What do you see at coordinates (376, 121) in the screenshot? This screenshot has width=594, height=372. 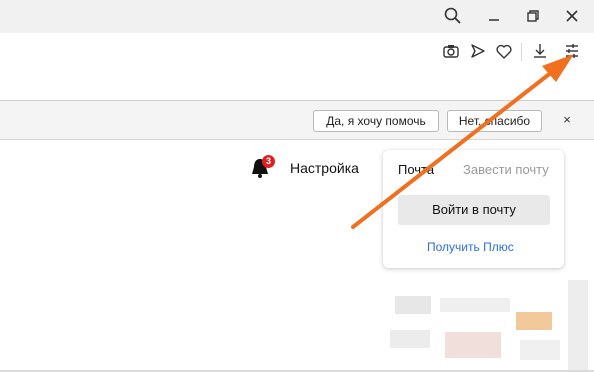 I see `yes-help-button: Да, я хочу помочь` at bounding box center [376, 121].